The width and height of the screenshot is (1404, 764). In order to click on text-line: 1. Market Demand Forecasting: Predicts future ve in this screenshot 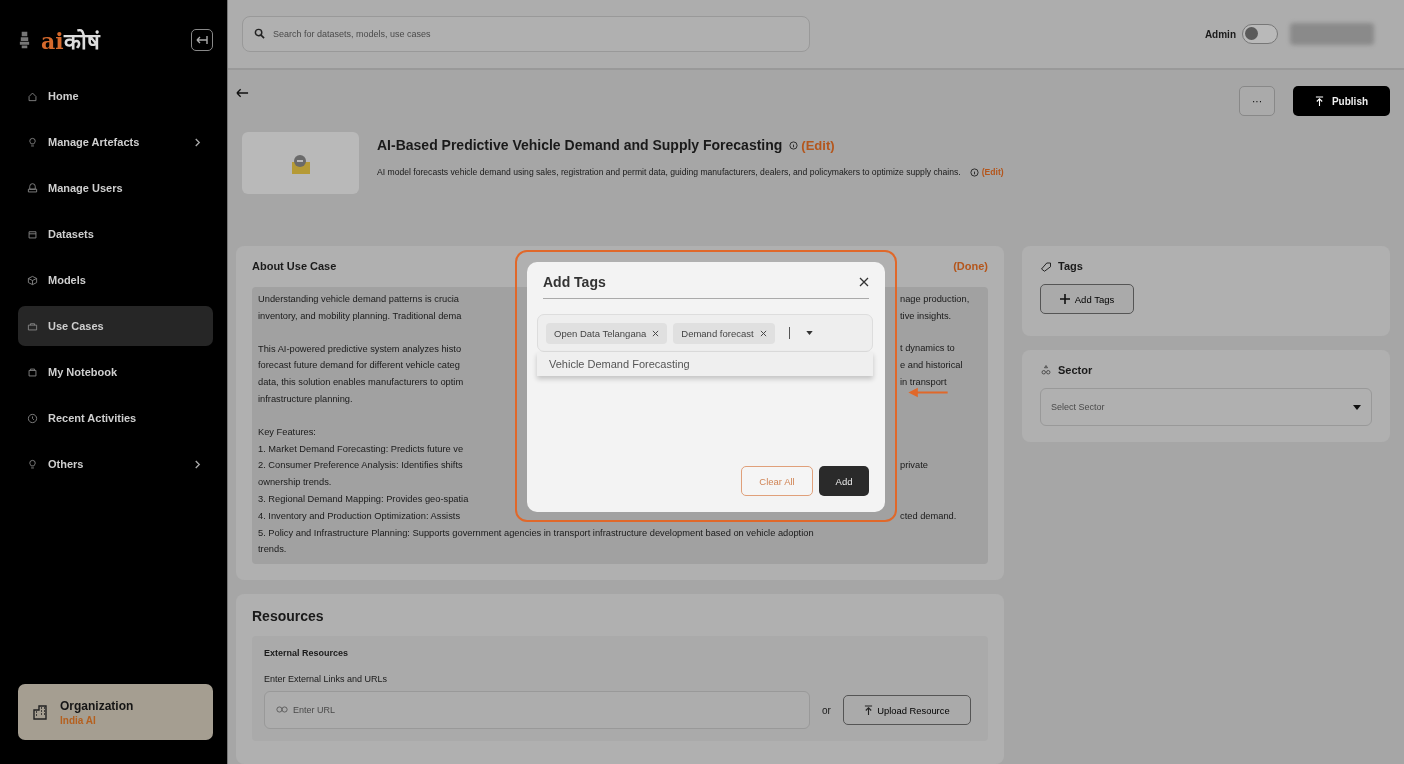, I will do `click(361, 449)`.